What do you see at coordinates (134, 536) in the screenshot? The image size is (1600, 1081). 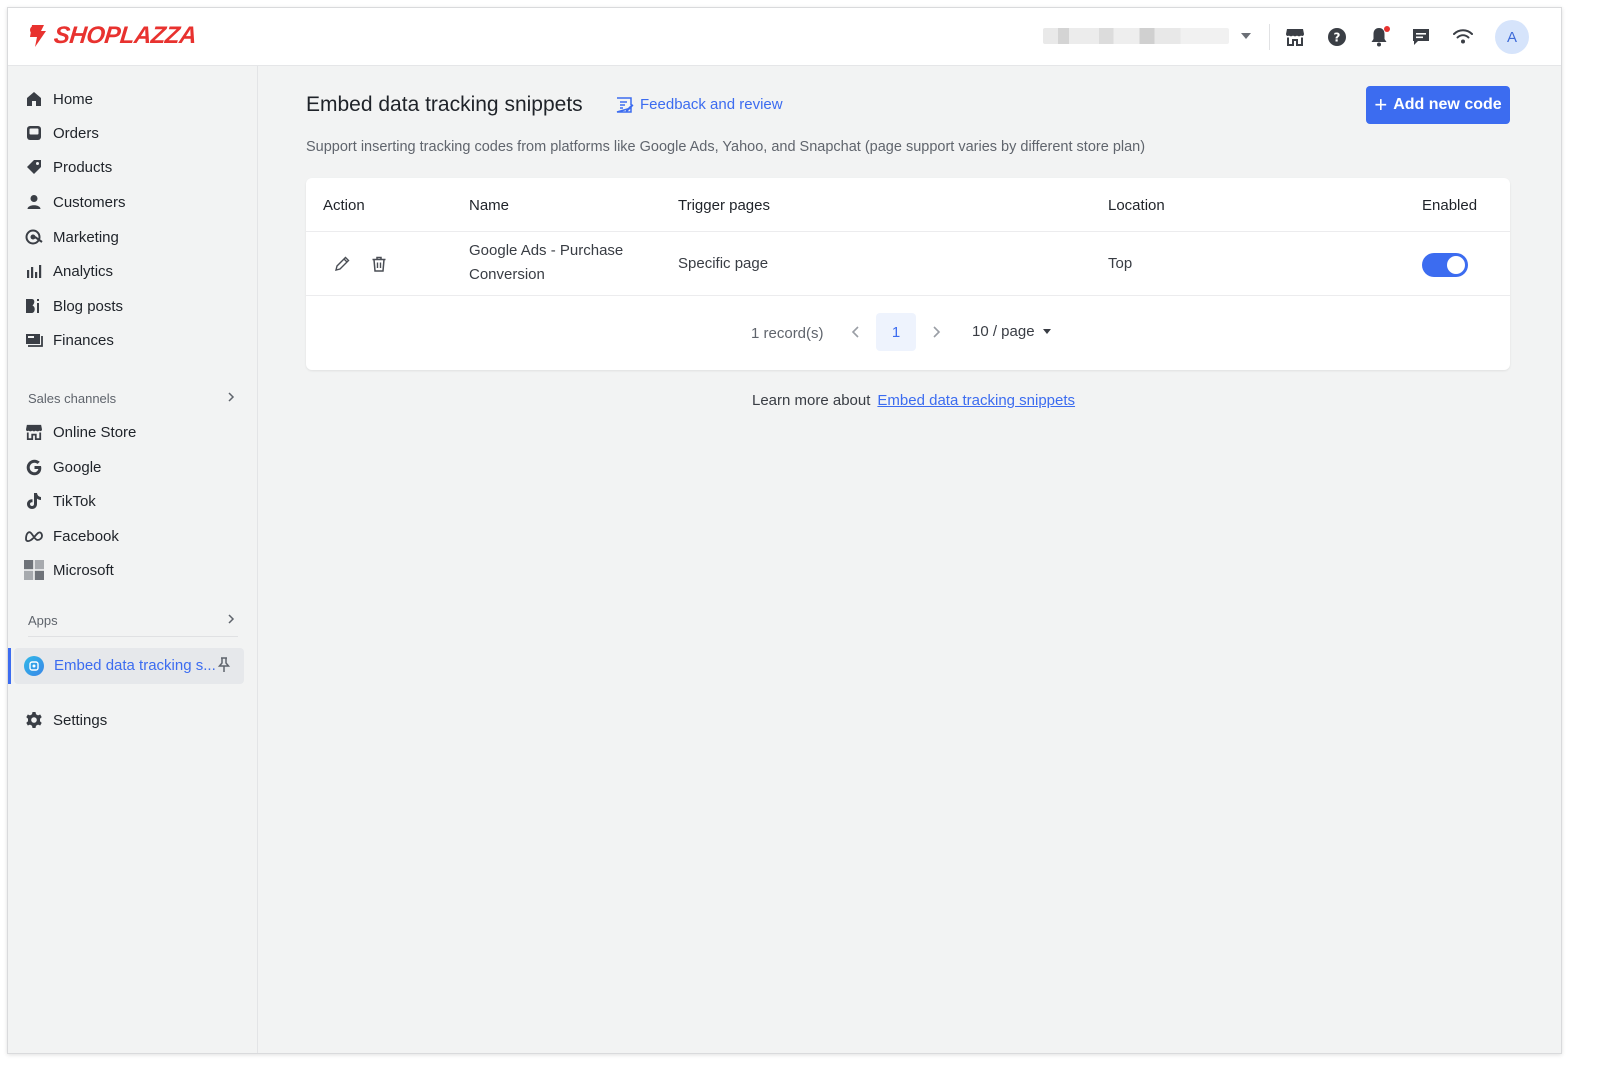 I see `sidebar-item-facebook: Facebook` at bounding box center [134, 536].